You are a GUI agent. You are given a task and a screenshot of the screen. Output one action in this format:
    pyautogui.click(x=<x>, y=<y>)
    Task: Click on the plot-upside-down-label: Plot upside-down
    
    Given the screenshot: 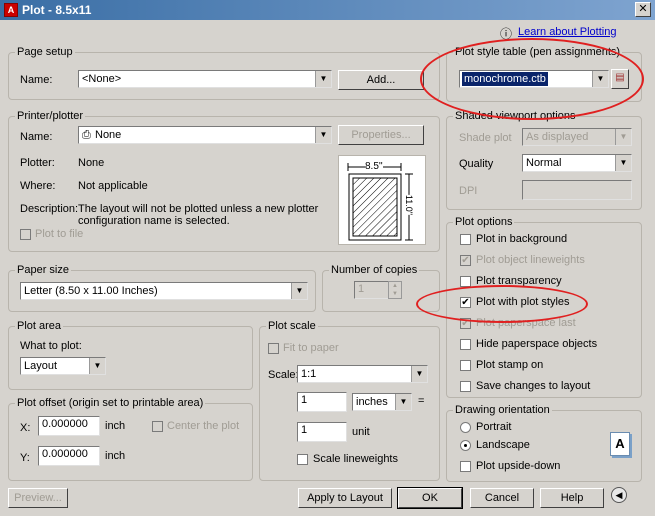 What is the action you would take?
    pyautogui.click(x=518, y=466)
    